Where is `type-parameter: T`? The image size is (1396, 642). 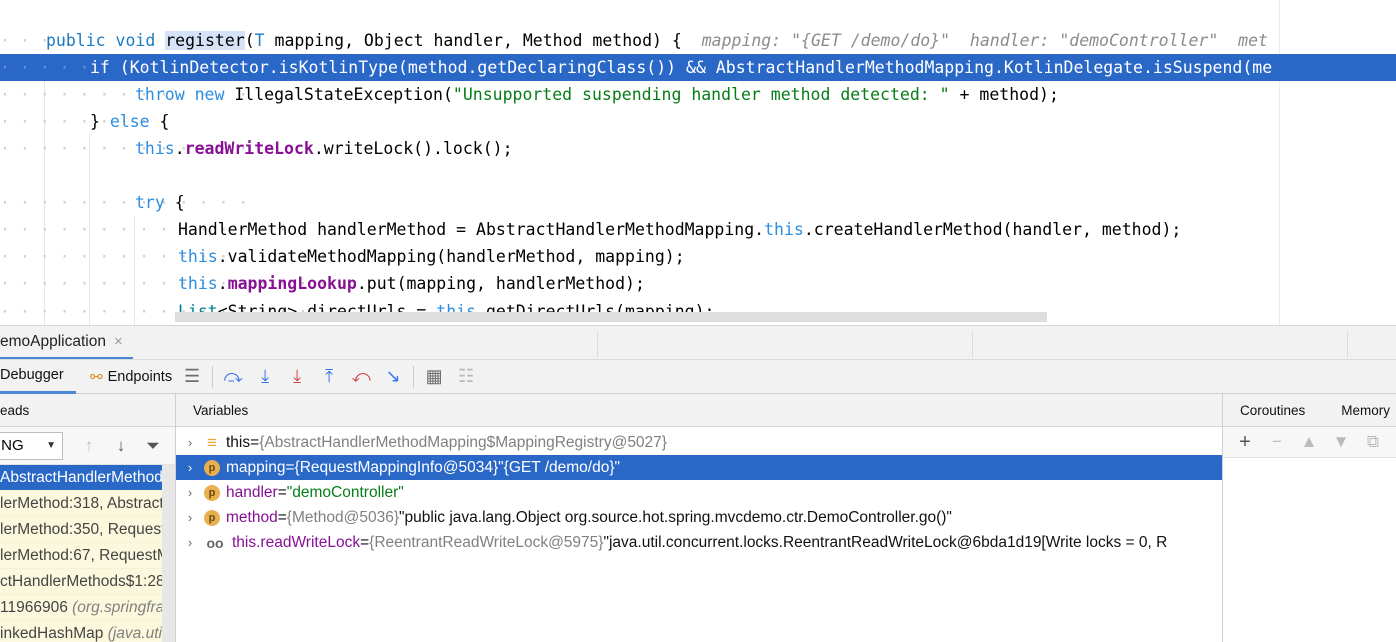 type-parameter: T is located at coordinates (259, 40).